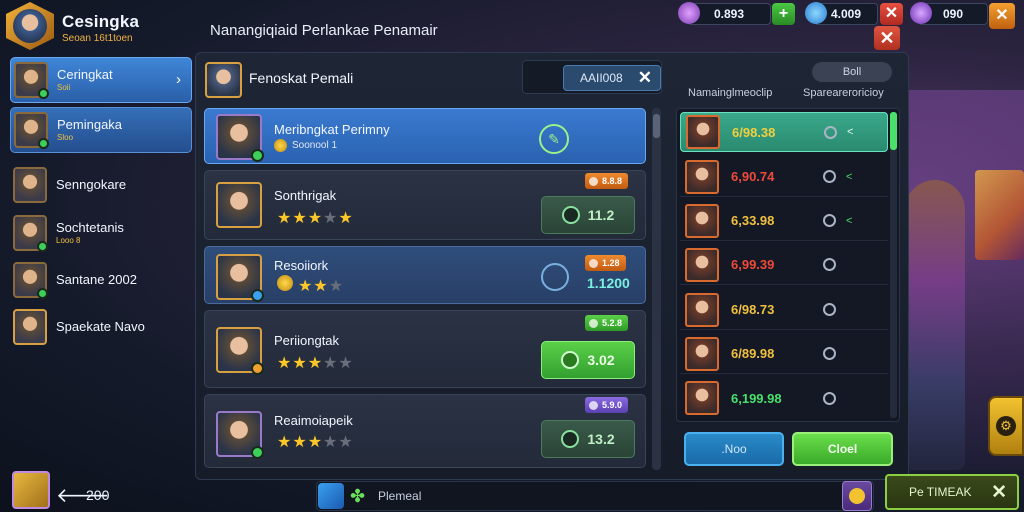 The image size is (1024, 512). What do you see at coordinates (887, 38) in the screenshot?
I see `close-button: ✕` at bounding box center [887, 38].